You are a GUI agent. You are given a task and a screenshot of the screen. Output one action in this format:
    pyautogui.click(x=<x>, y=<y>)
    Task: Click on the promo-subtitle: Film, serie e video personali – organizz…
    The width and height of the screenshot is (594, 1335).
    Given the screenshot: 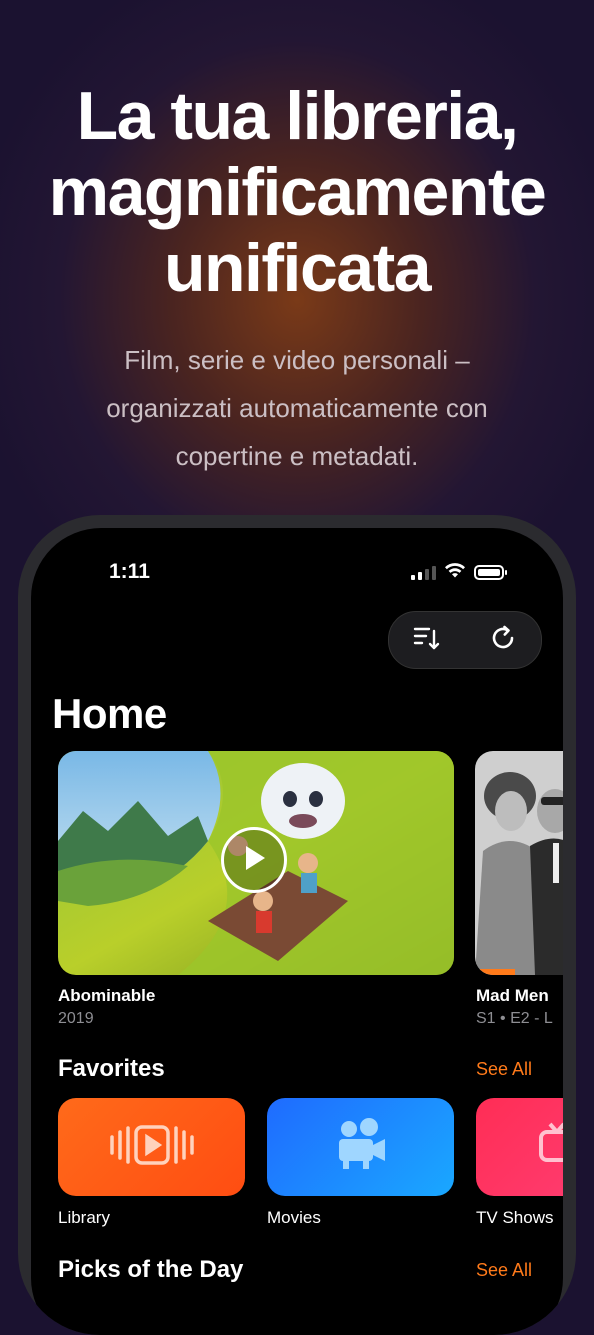 What is the action you would take?
    pyautogui.click(x=297, y=408)
    